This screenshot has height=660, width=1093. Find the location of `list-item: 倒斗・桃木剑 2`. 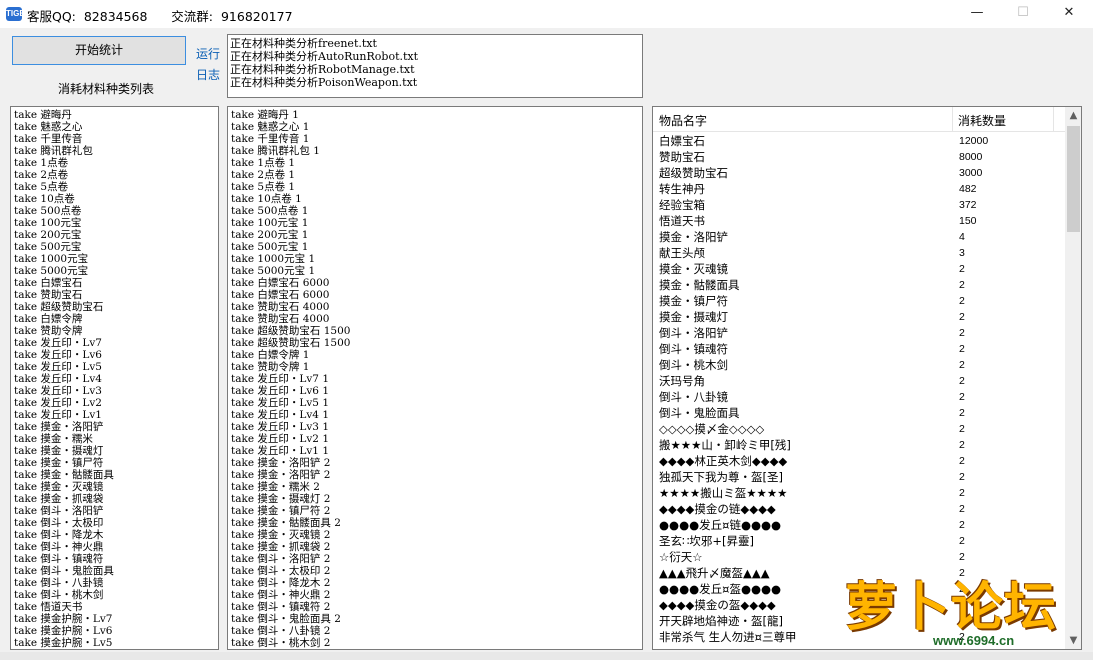

list-item: 倒斗・桃木剑 2 is located at coordinates (859, 365).